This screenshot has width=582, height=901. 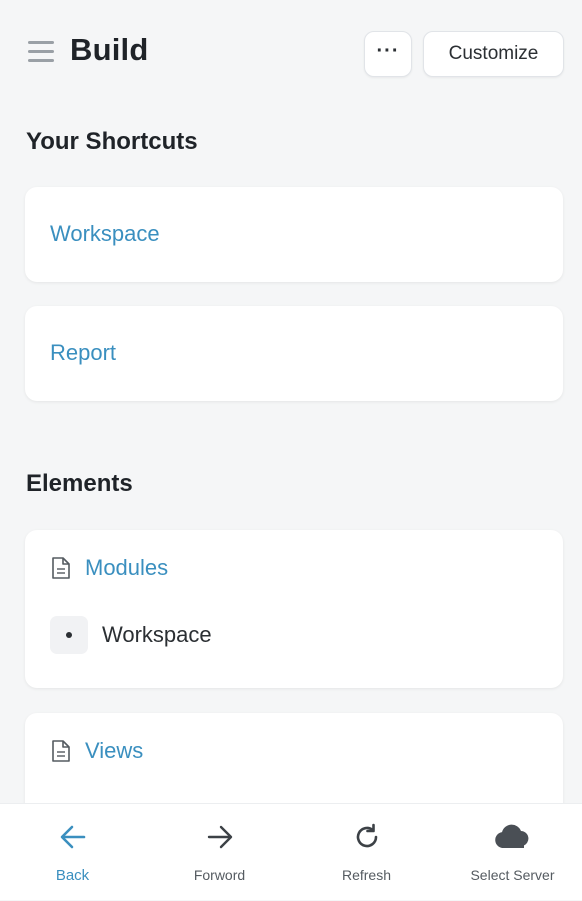 What do you see at coordinates (126, 568) in the screenshot?
I see `element-group-modules-label: Modules` at bounding box center [126, 568].